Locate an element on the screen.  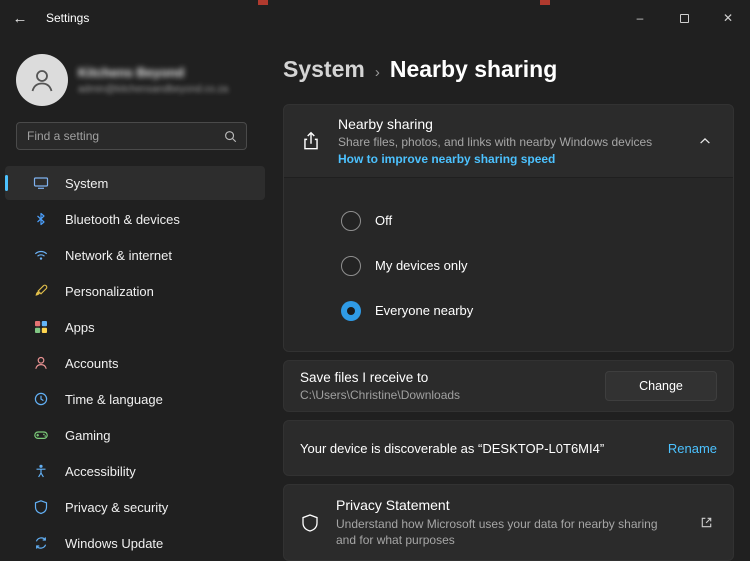
radio-off is located at coordinates (351, 220).